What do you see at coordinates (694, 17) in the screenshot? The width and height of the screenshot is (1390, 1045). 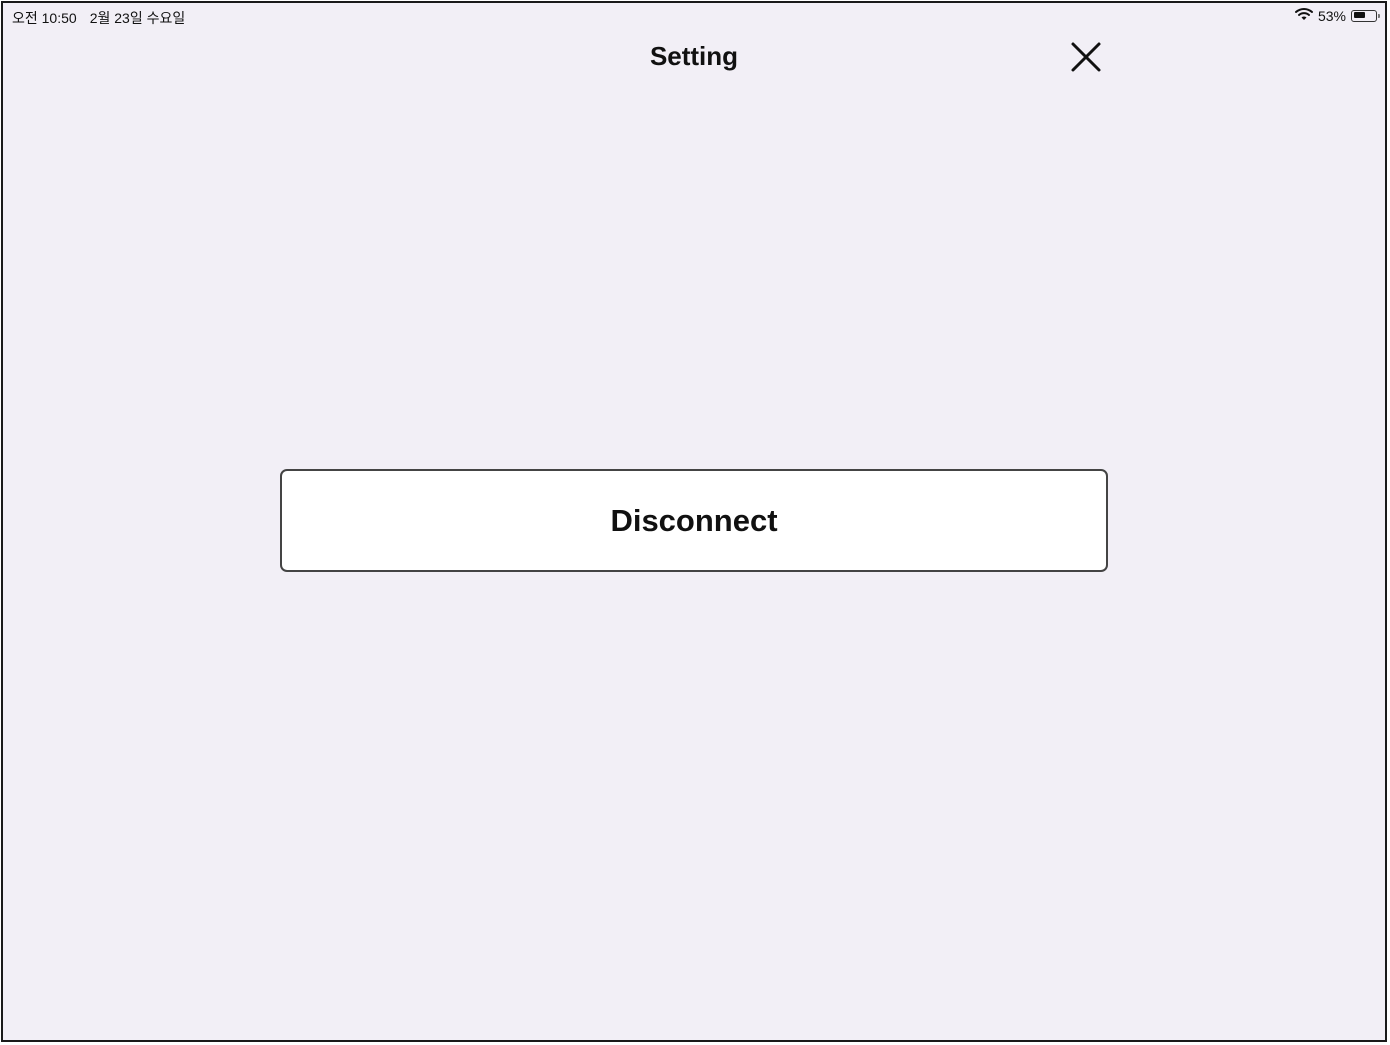 I see `status-bar: 오전 10:50 2월 23일 수요일 53%` at bounding box center [694, 17].